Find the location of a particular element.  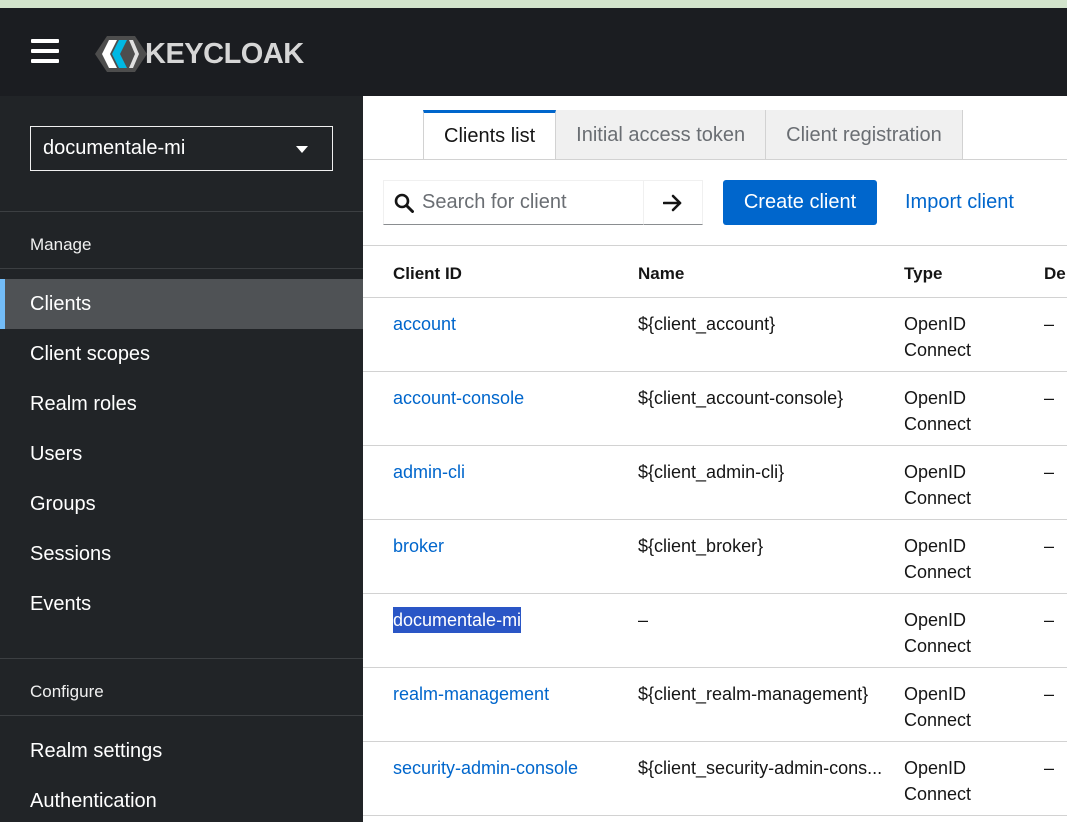

arrow-right-icon is located at coordinates (672, 202).